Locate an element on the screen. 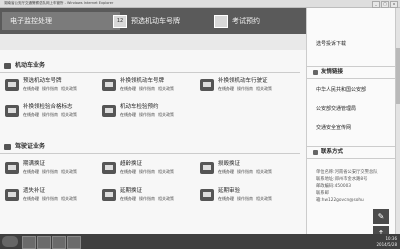 The width and height of the screenshot is (400, 249). links-header: 友情链接 is located at coordinates (353, 72).